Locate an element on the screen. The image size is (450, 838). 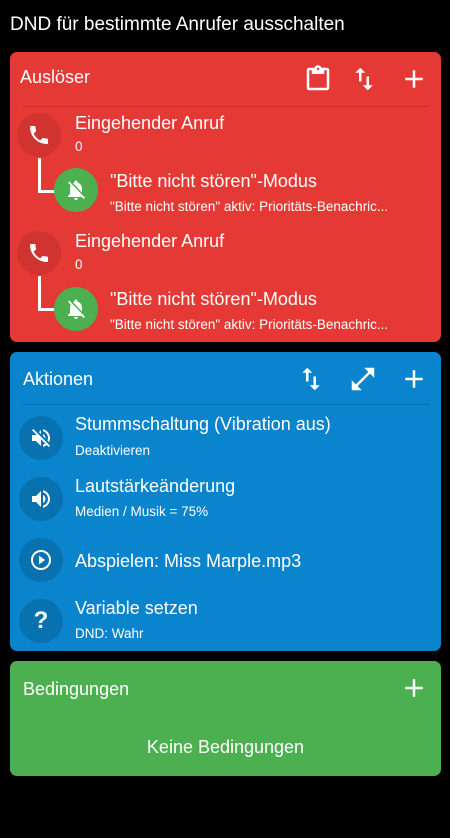
action-detail: DND: Wahr is located at coordinates (109, 633).